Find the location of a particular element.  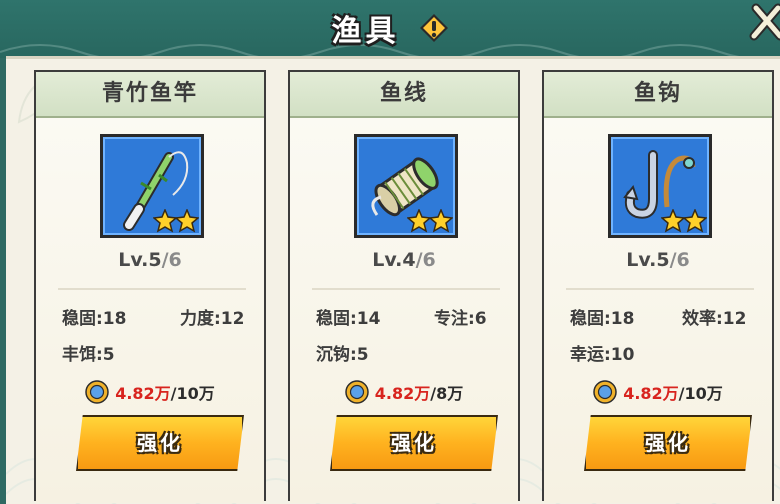

fish-hook-icon is located at coordinates (660, 186).